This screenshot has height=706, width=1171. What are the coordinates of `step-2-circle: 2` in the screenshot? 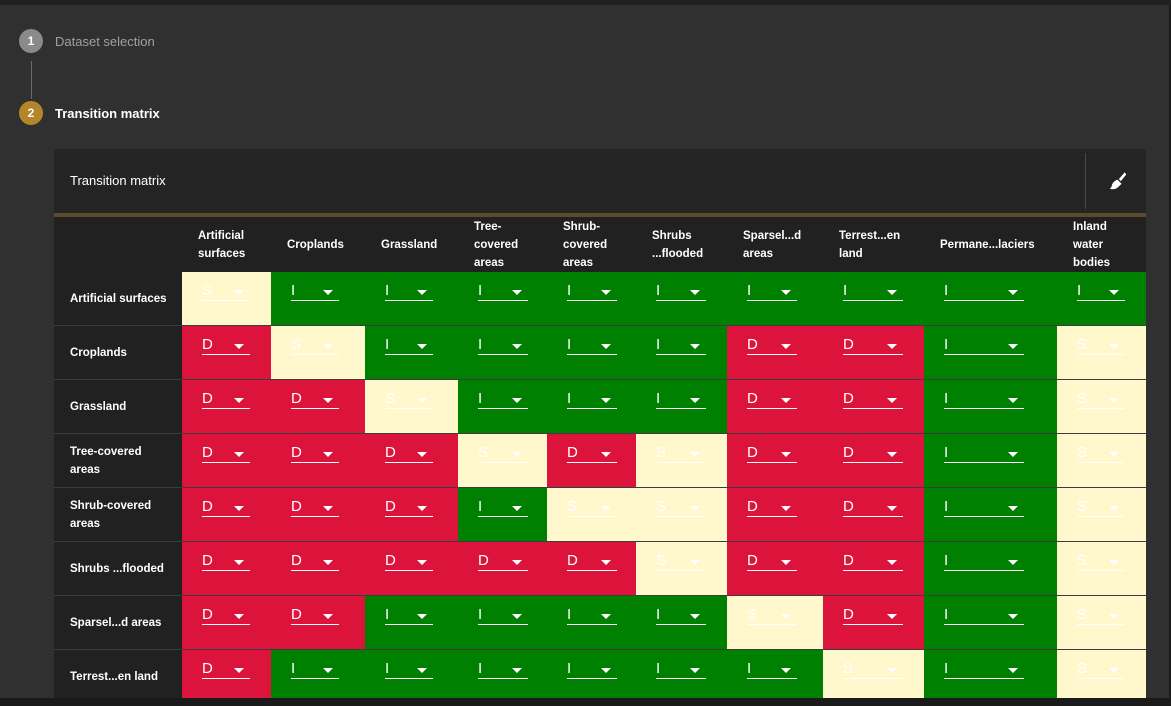 It's located at (31, 113).